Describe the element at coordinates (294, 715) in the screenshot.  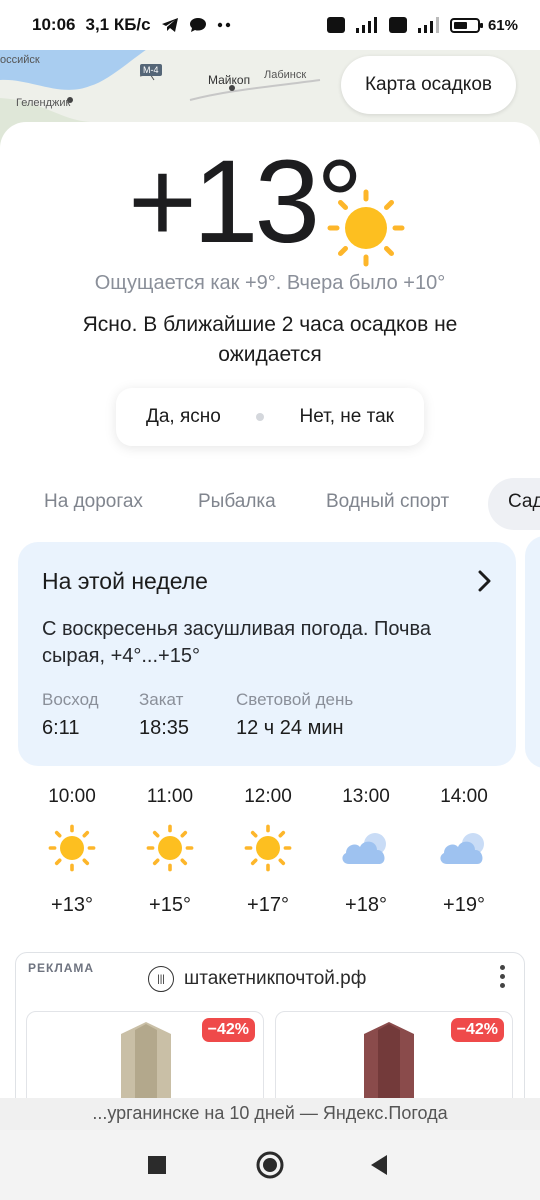
I see `daylight-stat: Световой день 12 ч 24 мин` at that location.